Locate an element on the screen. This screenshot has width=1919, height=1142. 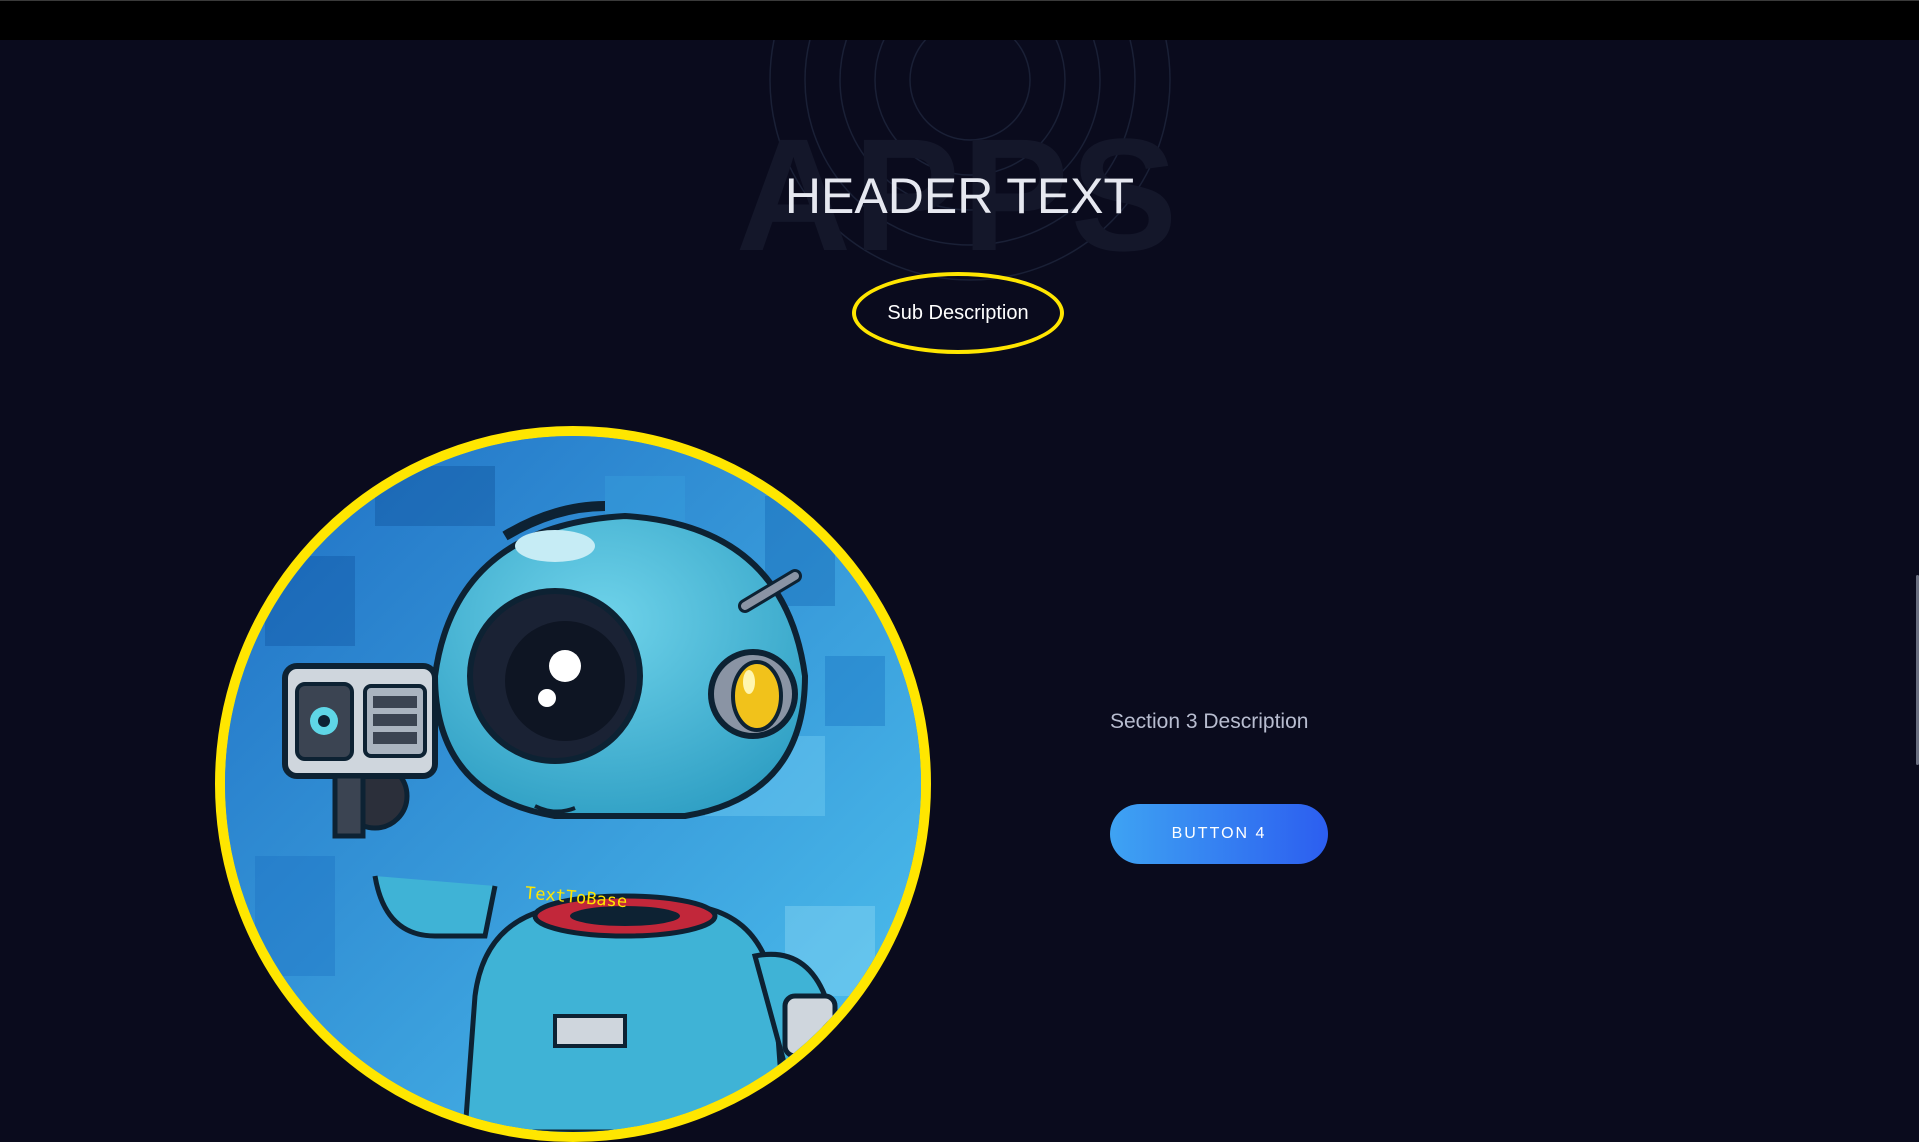
sub-description-label: Sub Description is located at coordinates (958, 312).